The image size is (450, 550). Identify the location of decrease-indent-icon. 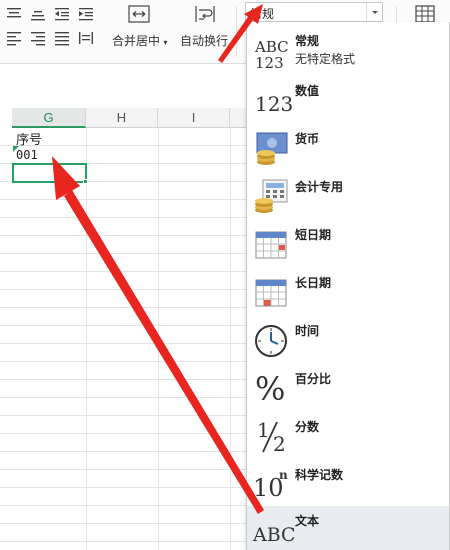
(62, 14).